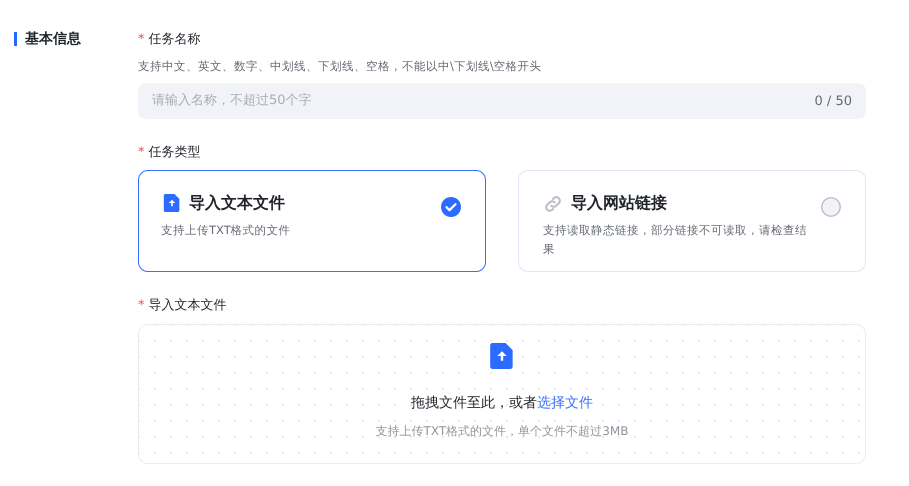 The width and height of the screenshot is (909, 486). I want to click on upload-hint: 支持上传TXT格式的文件，单个文件不超过3MB, so click(502, 431).